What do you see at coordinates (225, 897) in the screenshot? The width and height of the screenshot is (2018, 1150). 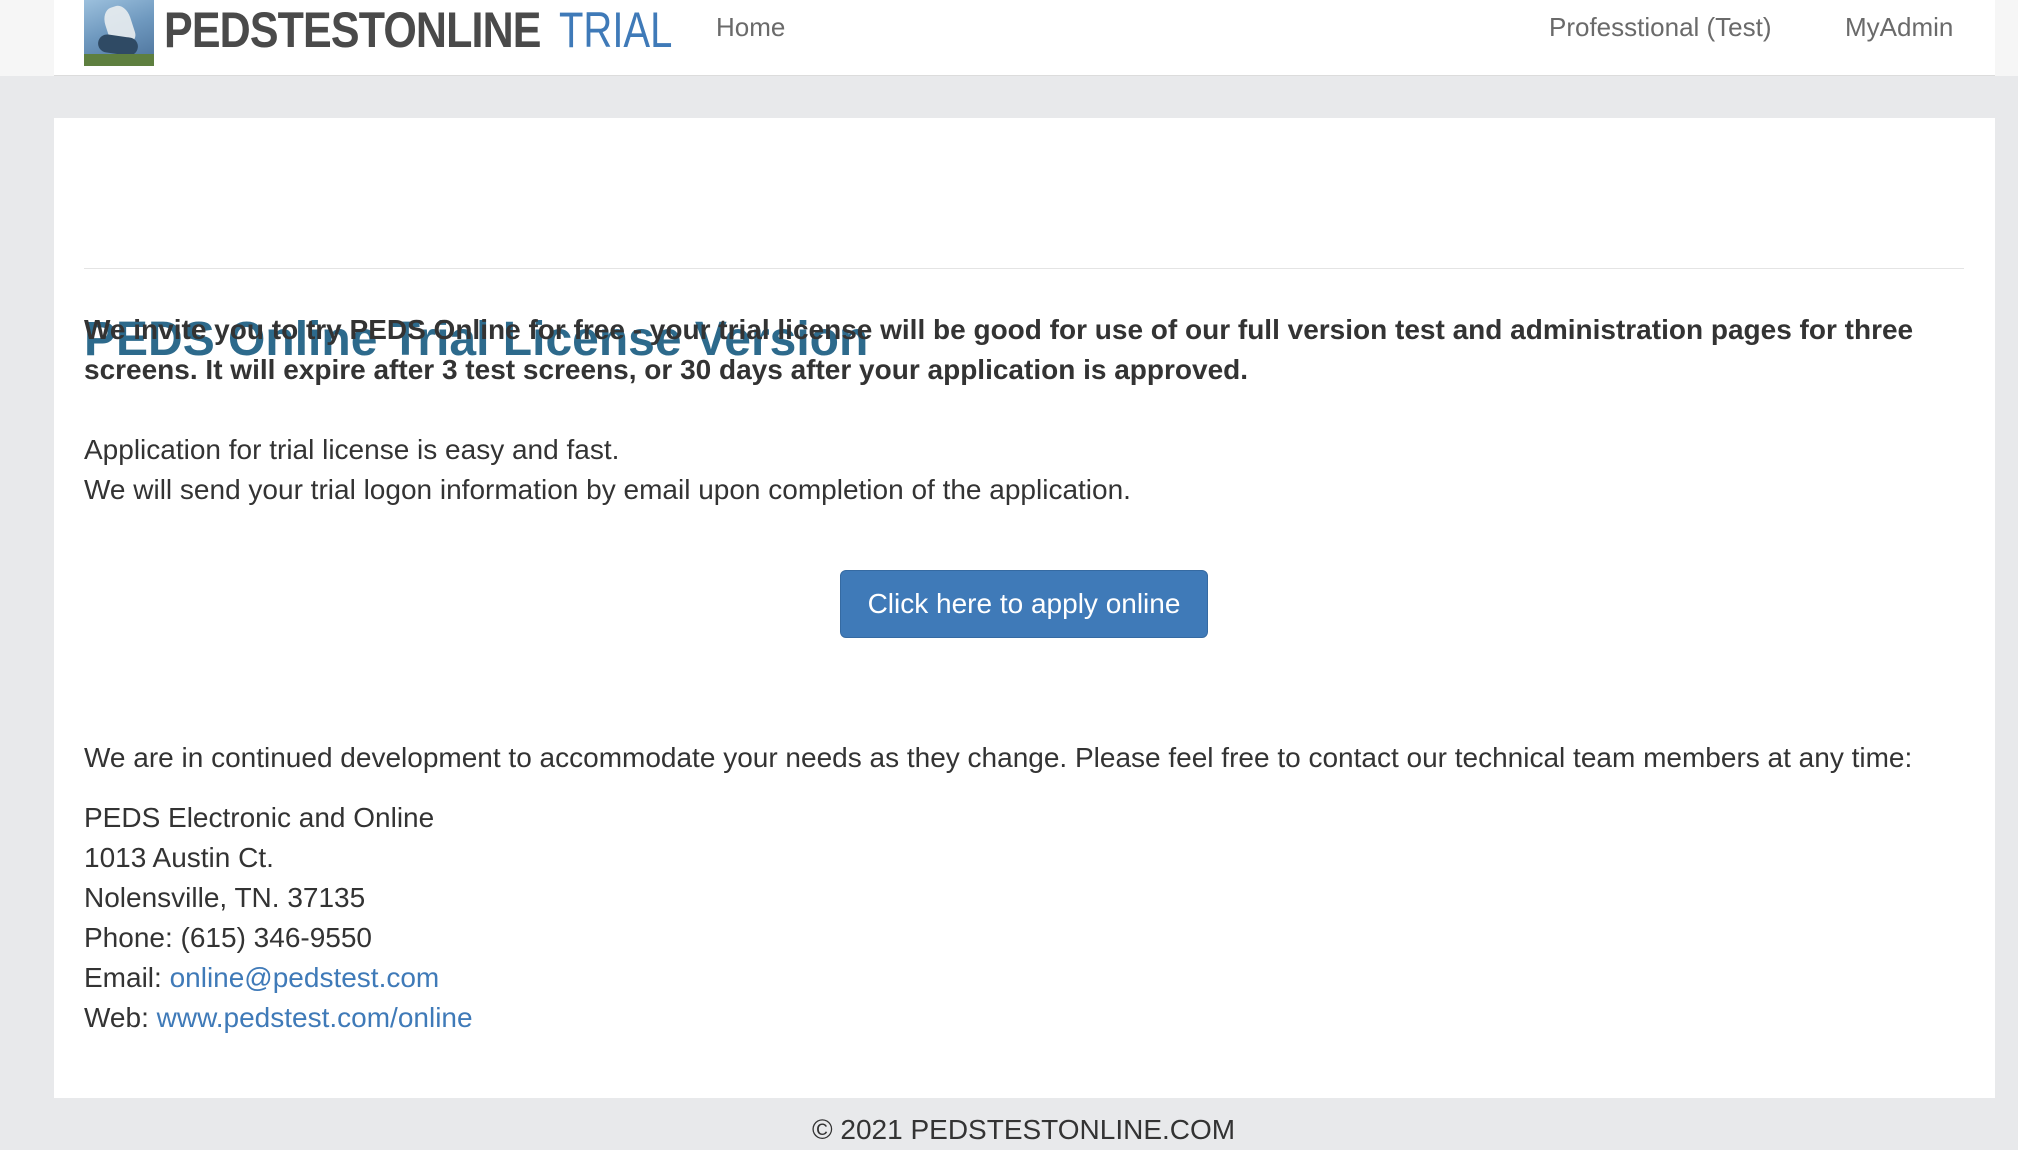 I see `contact-city: Nolensville, TN. 37135` at bounding box center [225, 897].